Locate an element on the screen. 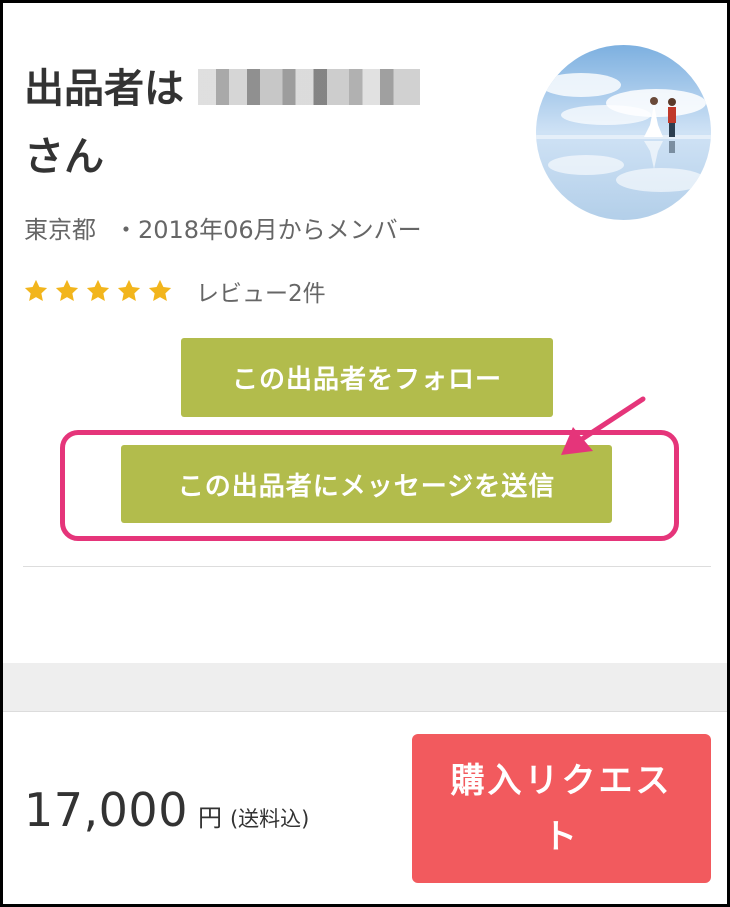 This screenshot has width=730, height=907. follow-seller-button: この出品者をフォロー is located at coordinates (367, 377).